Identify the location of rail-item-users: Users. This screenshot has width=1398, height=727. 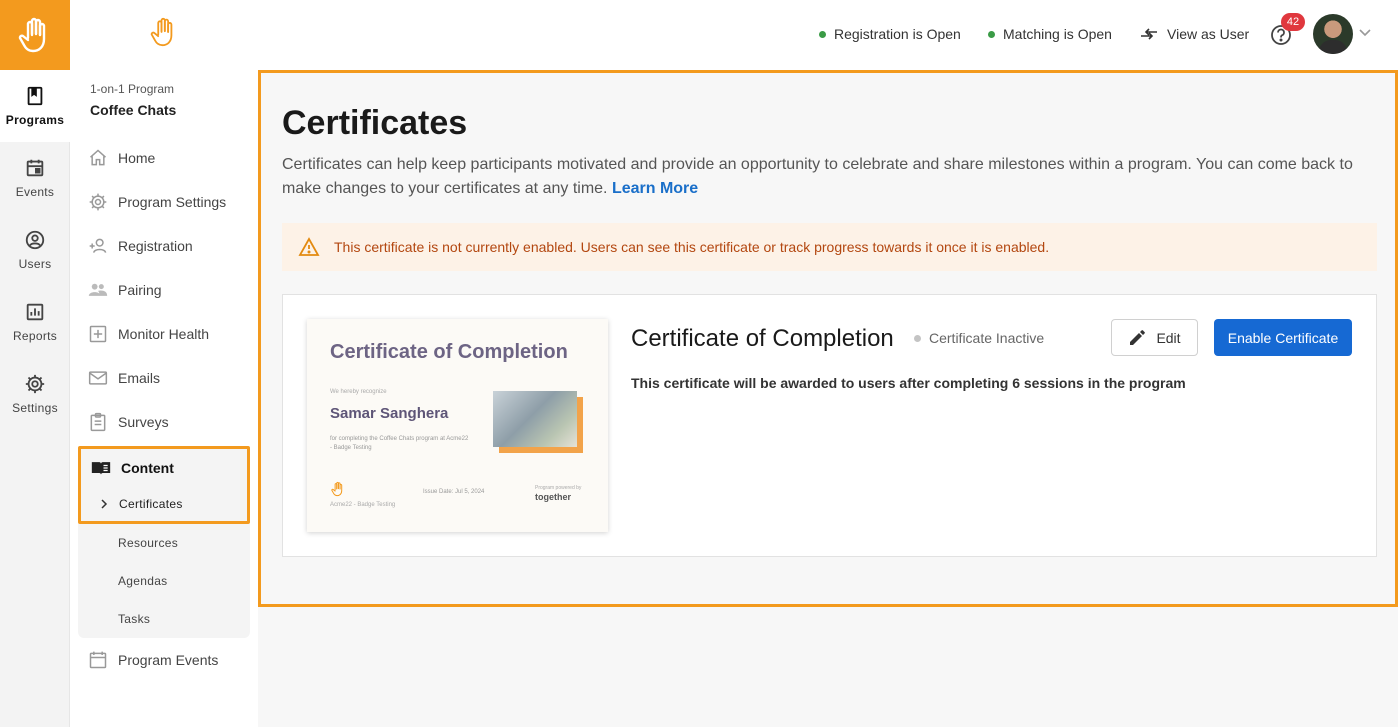
(35, 250).